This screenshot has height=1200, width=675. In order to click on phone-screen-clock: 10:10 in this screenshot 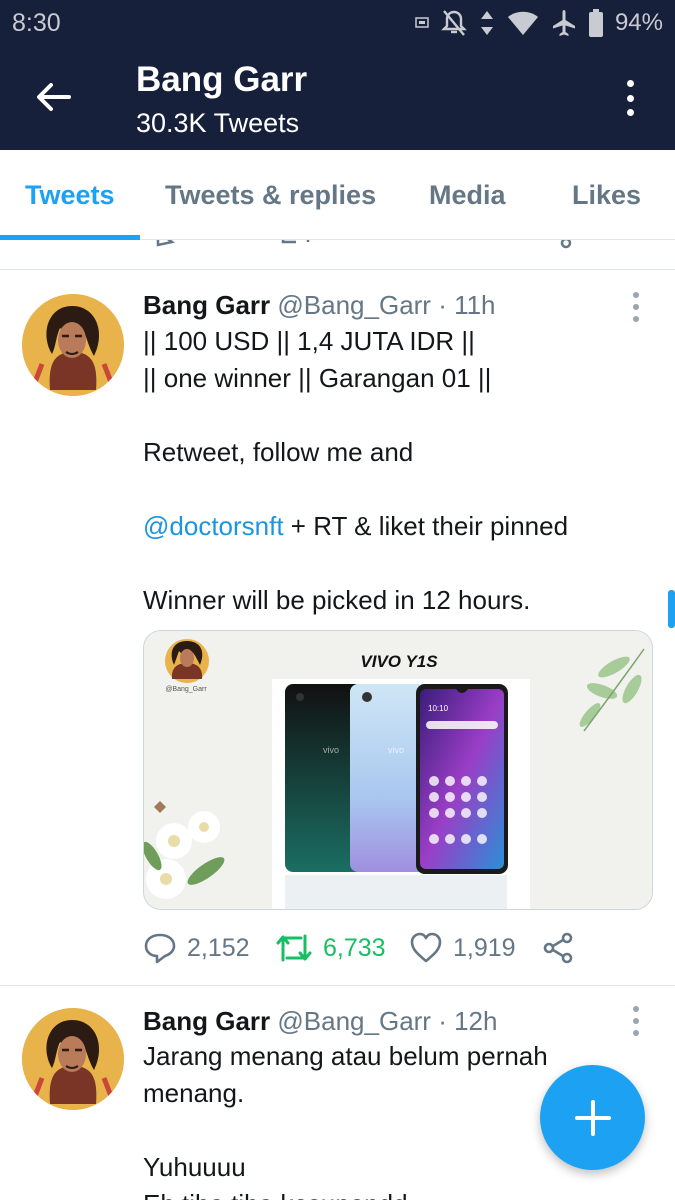, I will do `click(438, 708)`.